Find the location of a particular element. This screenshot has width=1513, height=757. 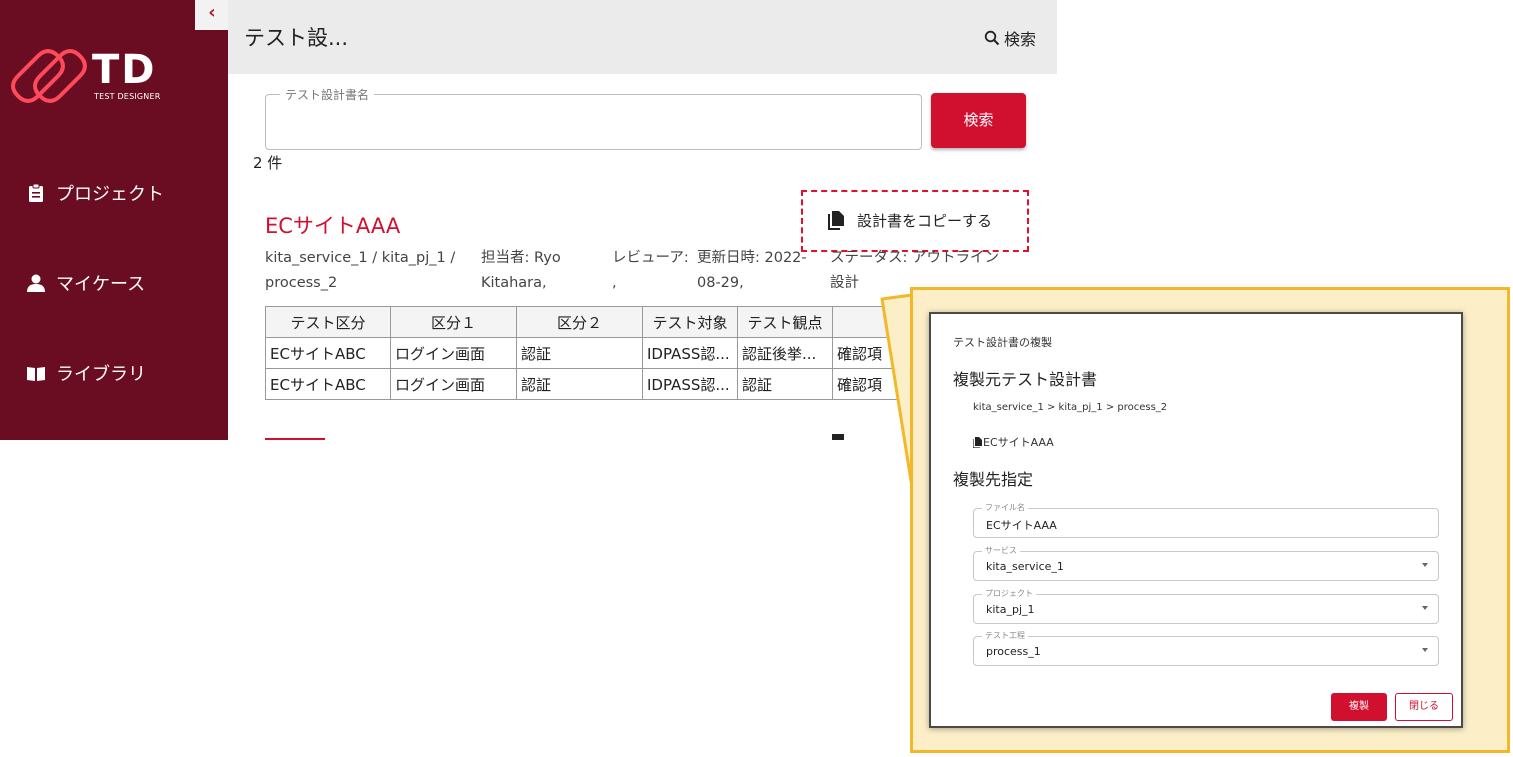

copy-label: 設計書をコピーする is located at coordinates (925, 221).